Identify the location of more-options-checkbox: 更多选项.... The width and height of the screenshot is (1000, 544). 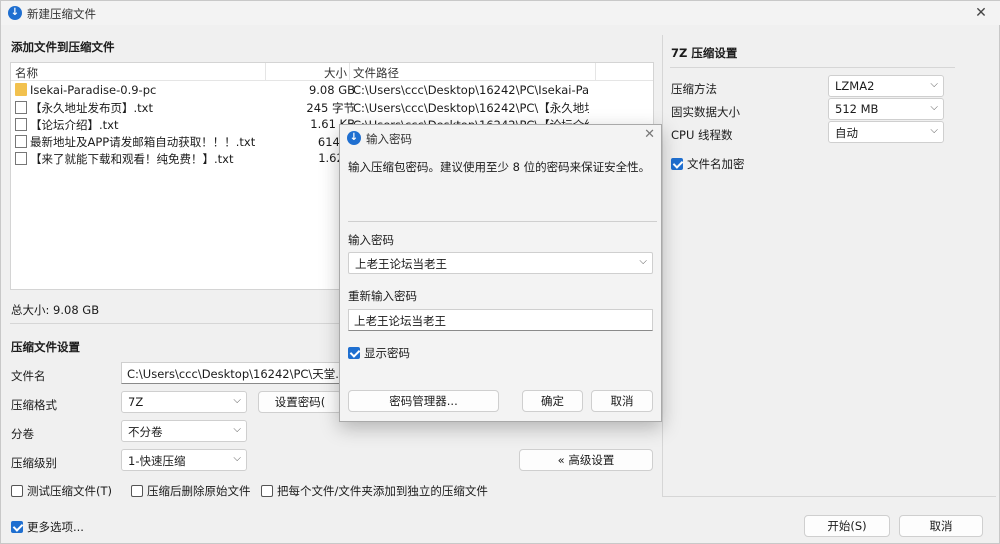
(47, 527).